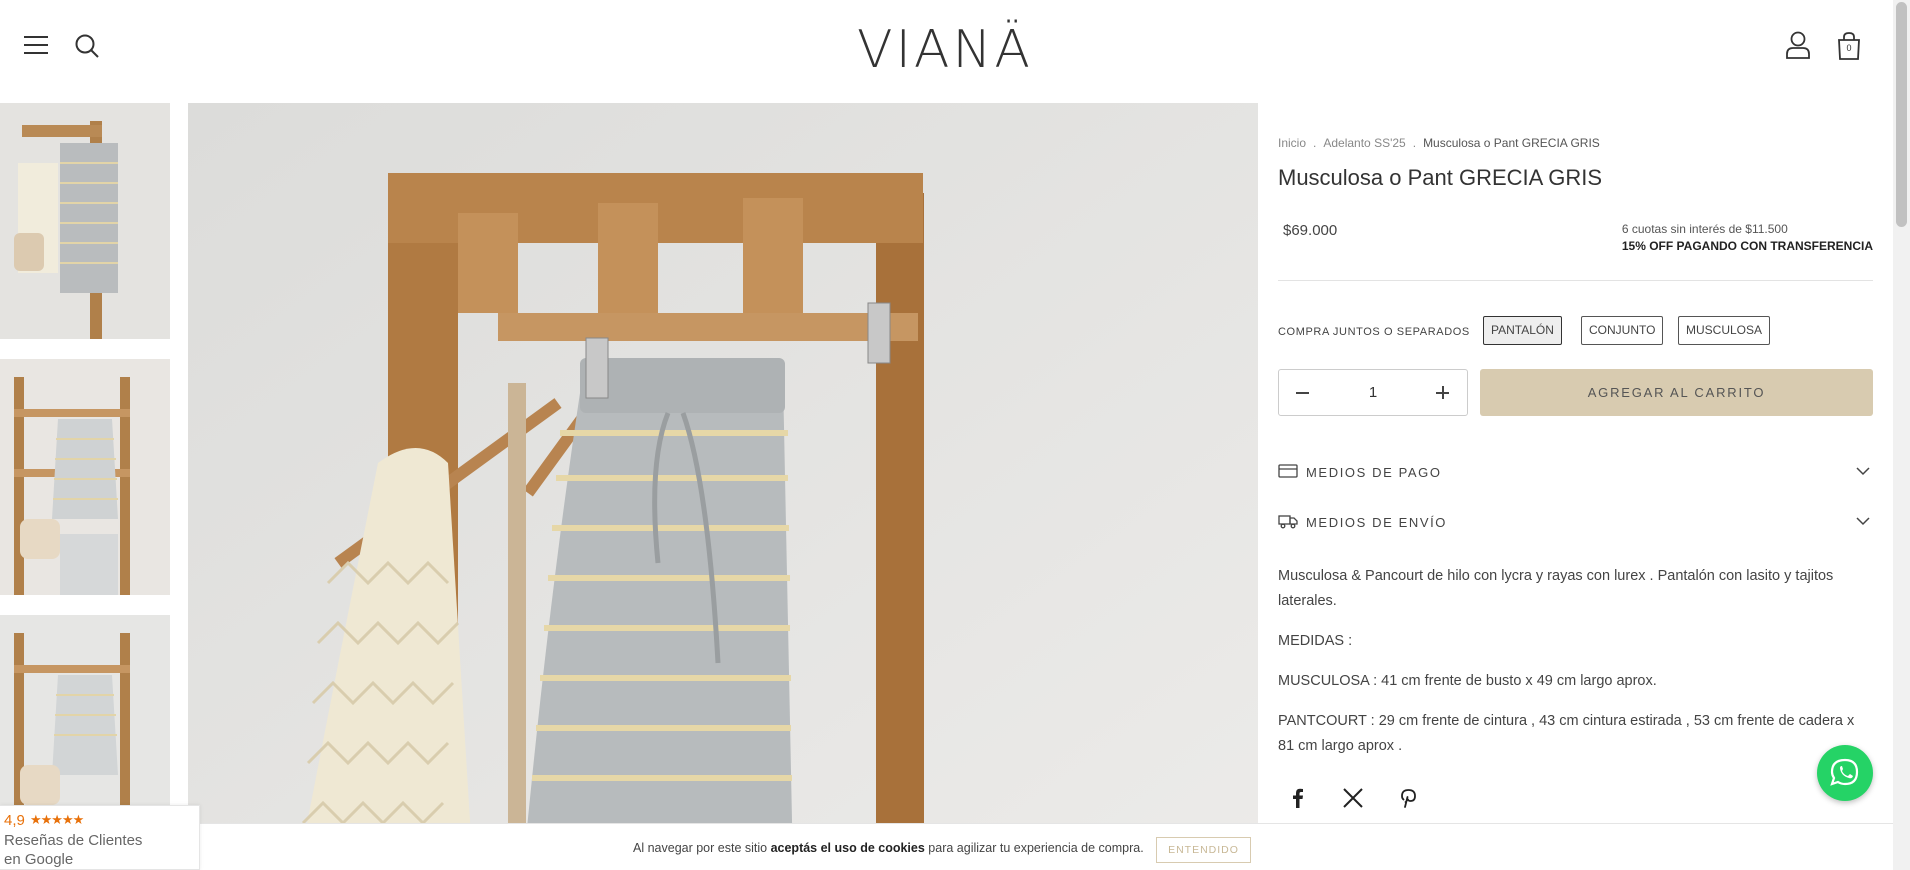 This screenshot has height=870, width=1910. What do you see at coordinates (1310, 230) in the screenshot?
I see `product-price: $69.000` at bounding box center [1310, 230].